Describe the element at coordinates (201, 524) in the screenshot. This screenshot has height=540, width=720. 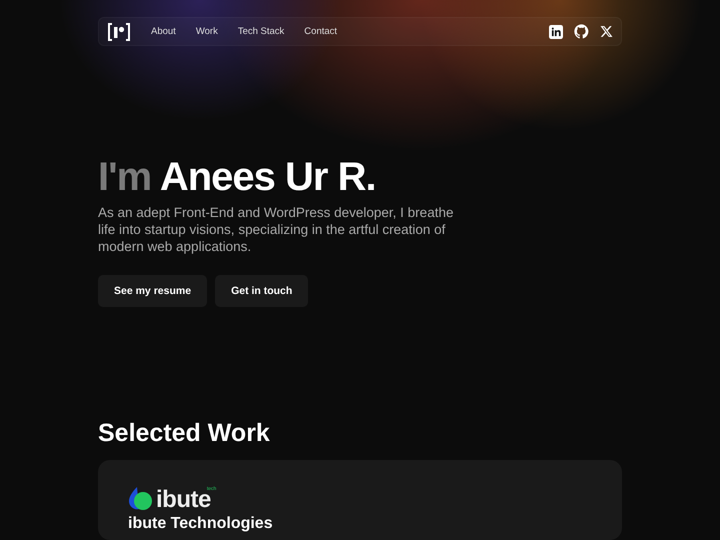
I see `project-title: ibute Technologies` at that location.